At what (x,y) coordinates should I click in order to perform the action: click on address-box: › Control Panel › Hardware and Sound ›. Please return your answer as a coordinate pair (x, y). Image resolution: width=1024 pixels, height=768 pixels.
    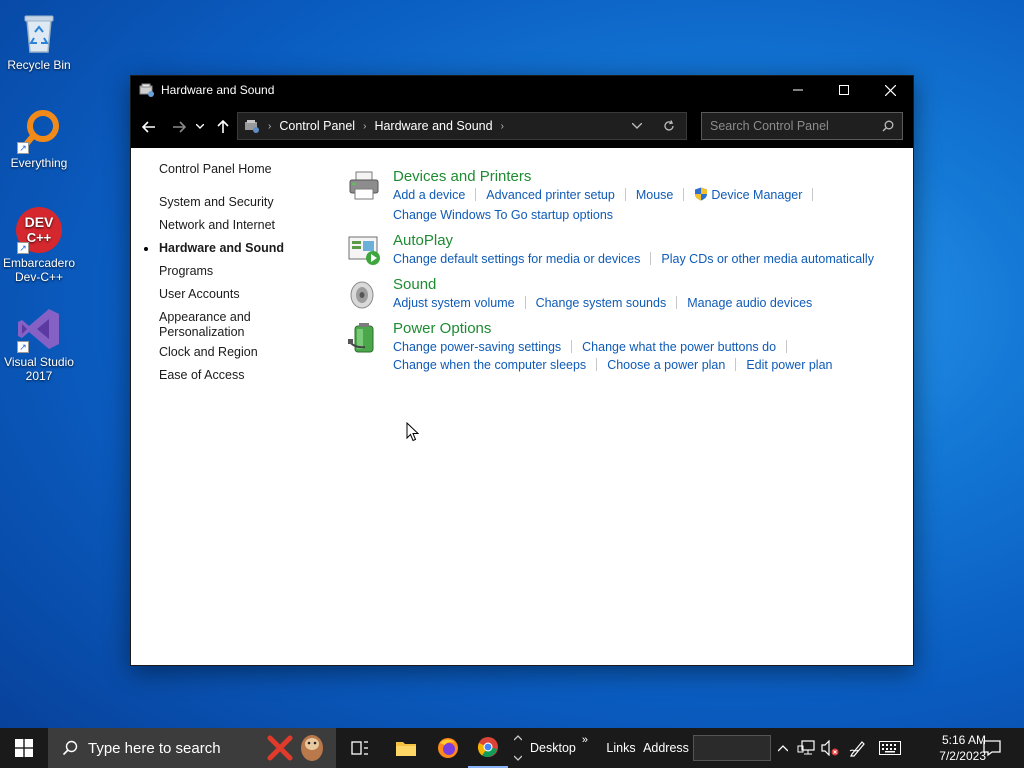
    Looking at the image, I should click on (462, 126).